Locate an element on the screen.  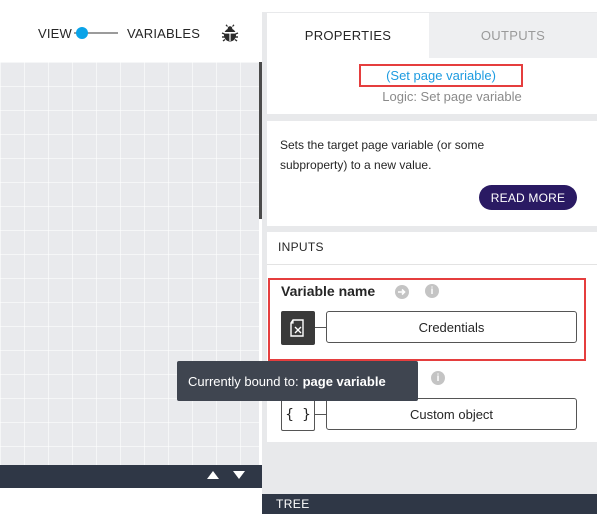
variable-name-field: Credentials is located at coordinates (451, 327).